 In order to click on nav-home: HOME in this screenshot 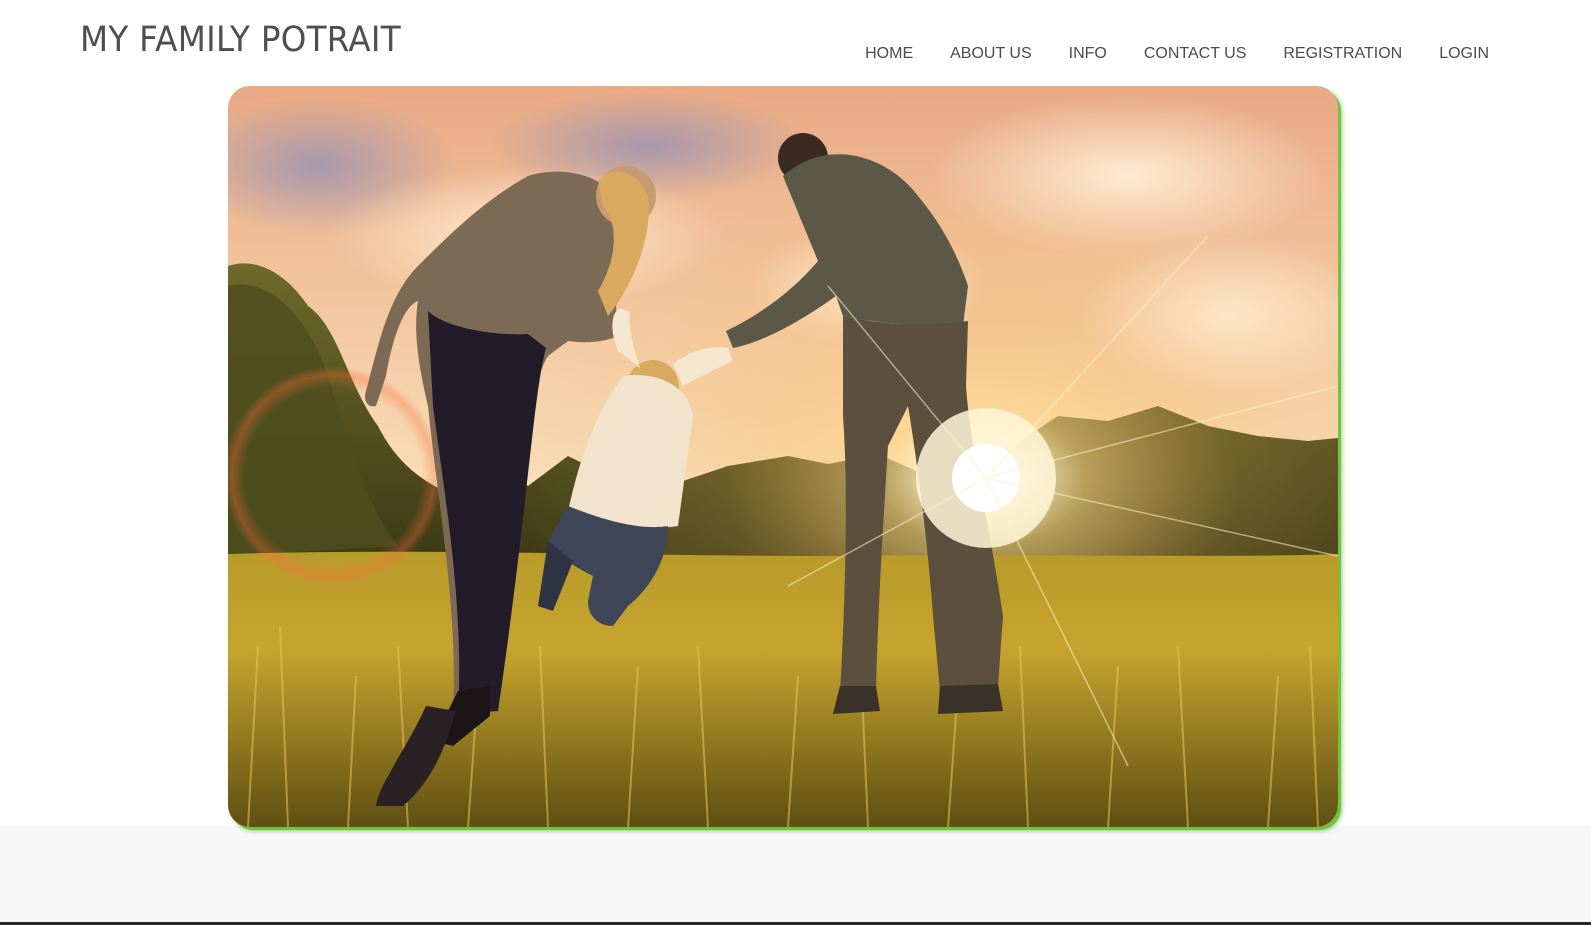, I will do `click(889, 54)`.